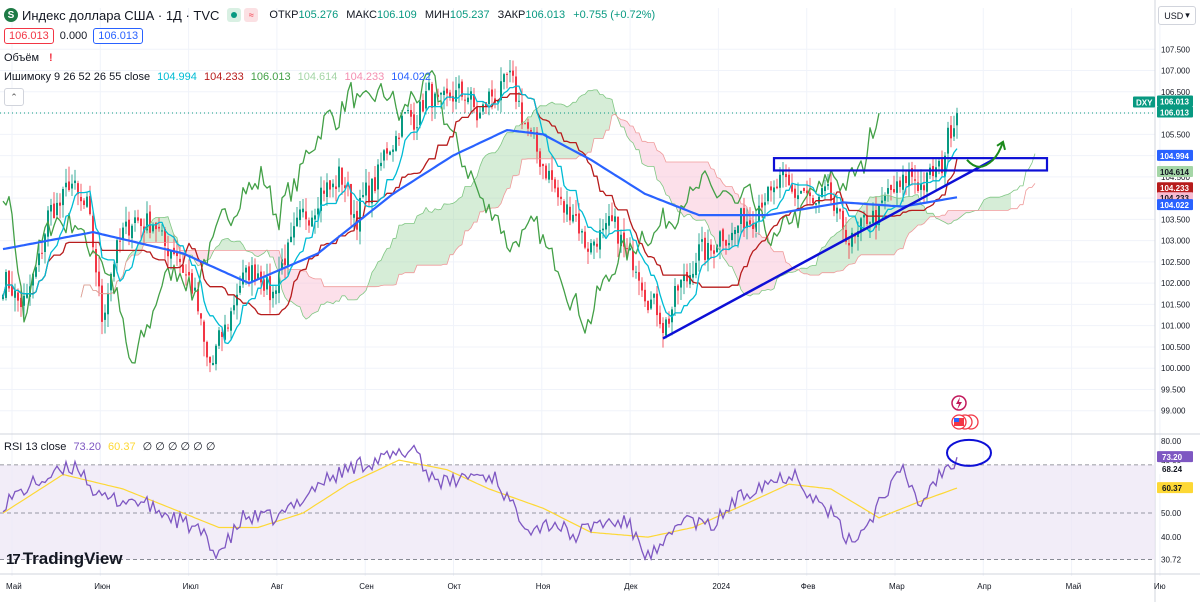 The image size is (1200, 602). What do you see at coordinates (234, 15) in the screenshot?
I see `market-status-icon` at bounding box center [234, 15].